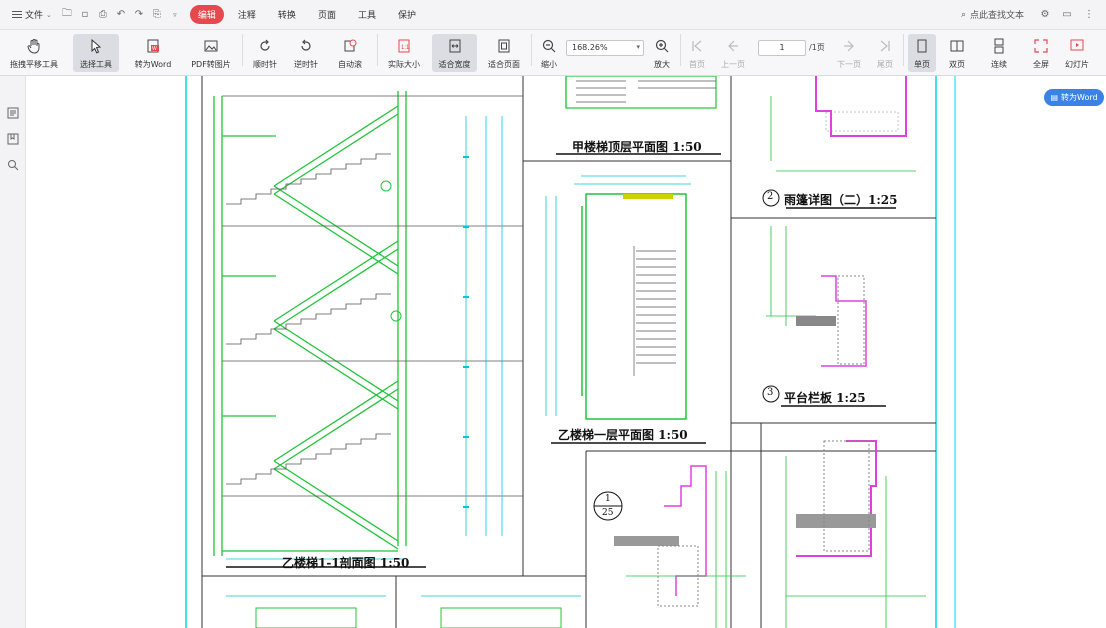 The image size is (1106, 628). I want to click on fit-page-label: 适合页面, so click(504, 64).